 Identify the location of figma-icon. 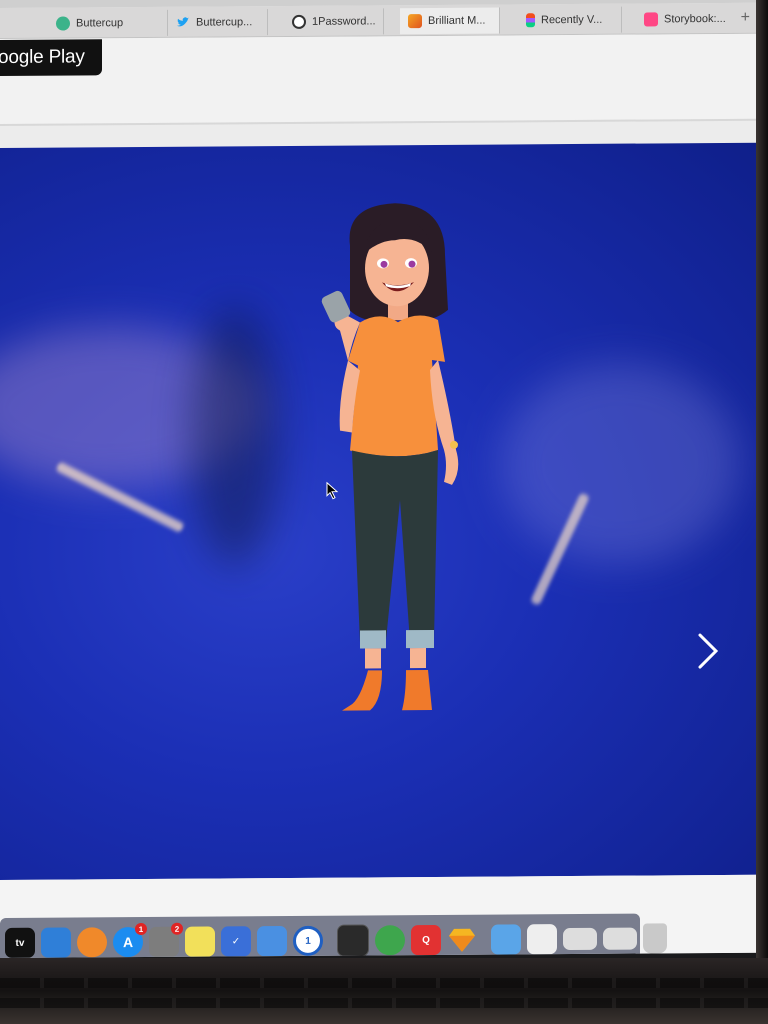
(530, 20).